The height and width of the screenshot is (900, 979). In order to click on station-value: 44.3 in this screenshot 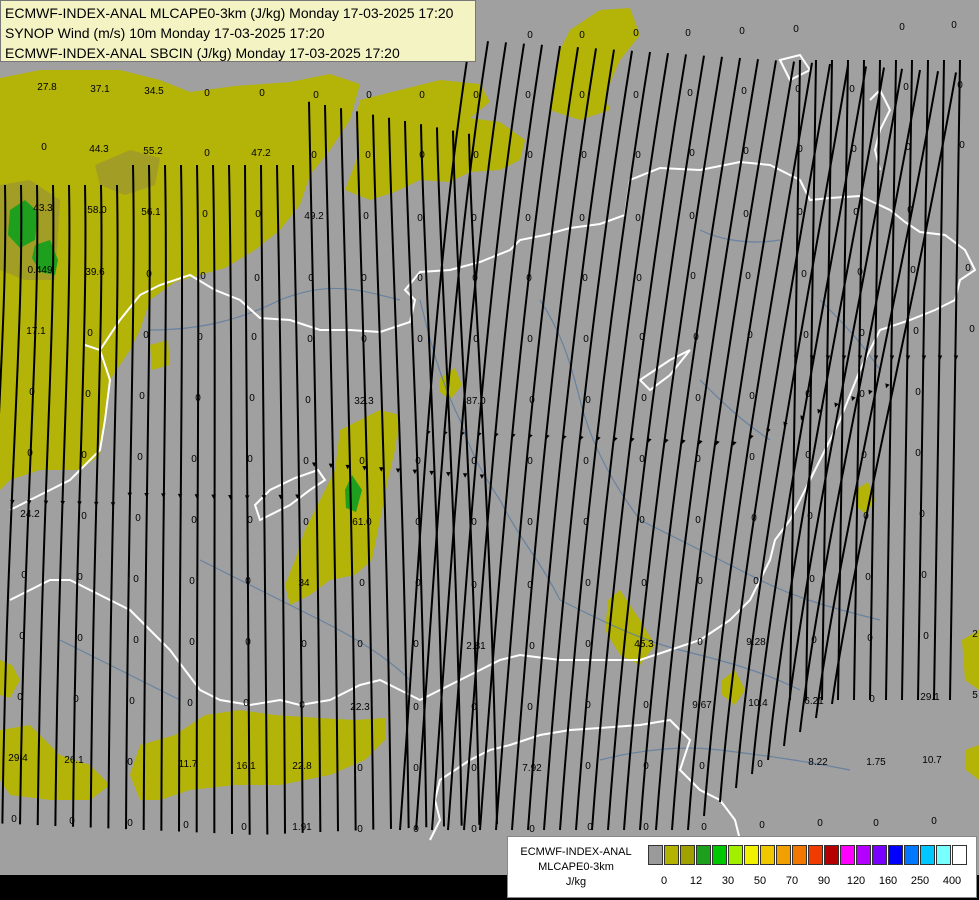, I will do `click(99, 149)`.